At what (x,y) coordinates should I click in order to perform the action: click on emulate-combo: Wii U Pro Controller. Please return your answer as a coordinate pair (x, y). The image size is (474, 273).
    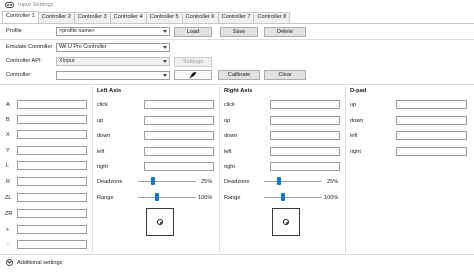
    Looking at the image, I should click on (113, 47).